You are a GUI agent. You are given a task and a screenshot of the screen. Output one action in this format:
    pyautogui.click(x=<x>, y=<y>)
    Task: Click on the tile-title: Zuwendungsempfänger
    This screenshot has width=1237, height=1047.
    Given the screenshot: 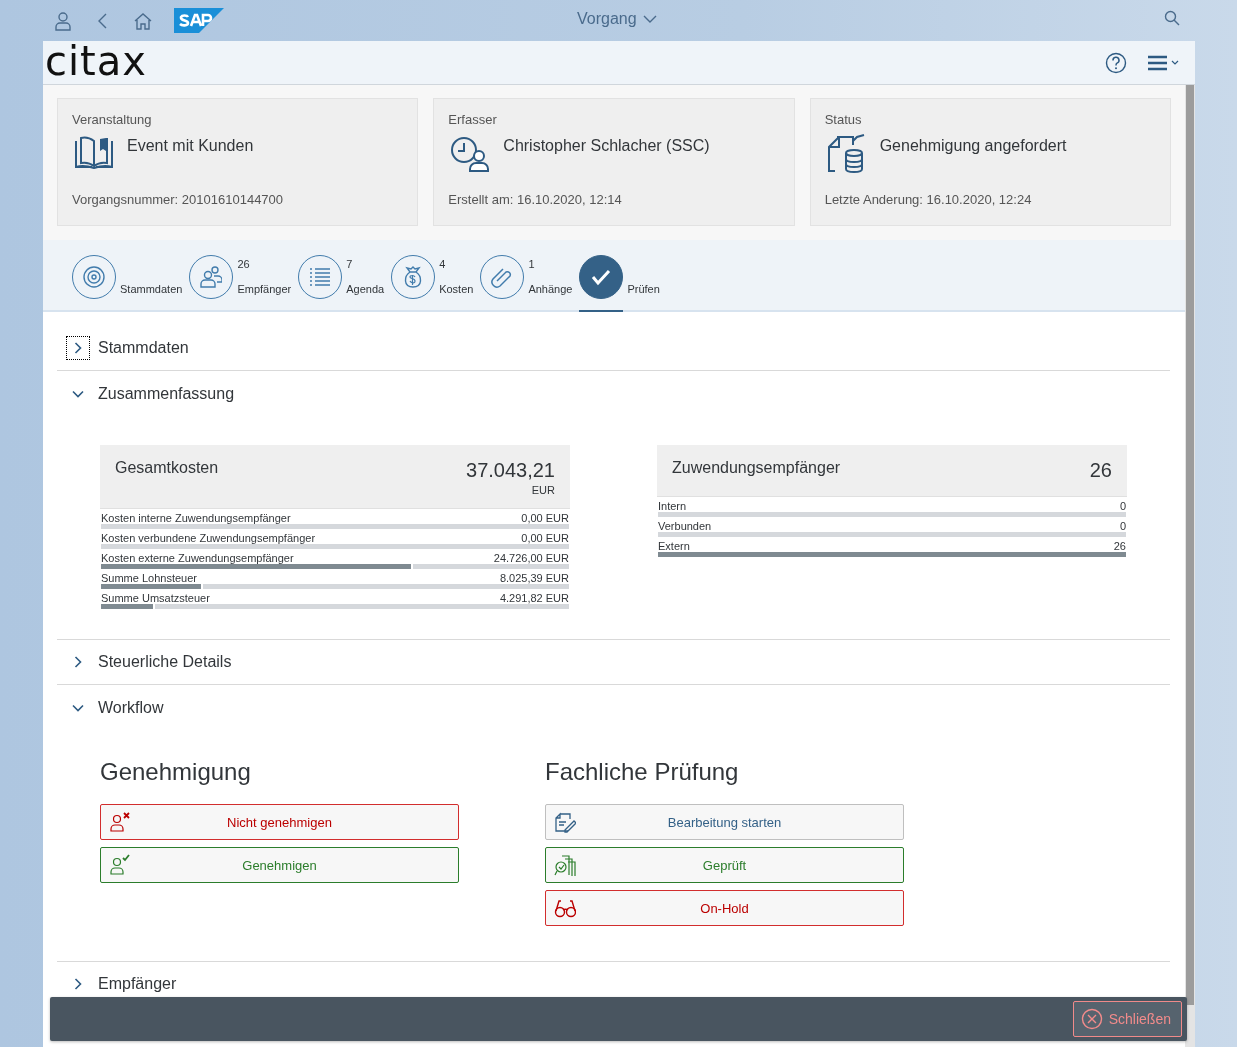 What is the action you would take?
    pyautogui.click(x=756, y=468)
    